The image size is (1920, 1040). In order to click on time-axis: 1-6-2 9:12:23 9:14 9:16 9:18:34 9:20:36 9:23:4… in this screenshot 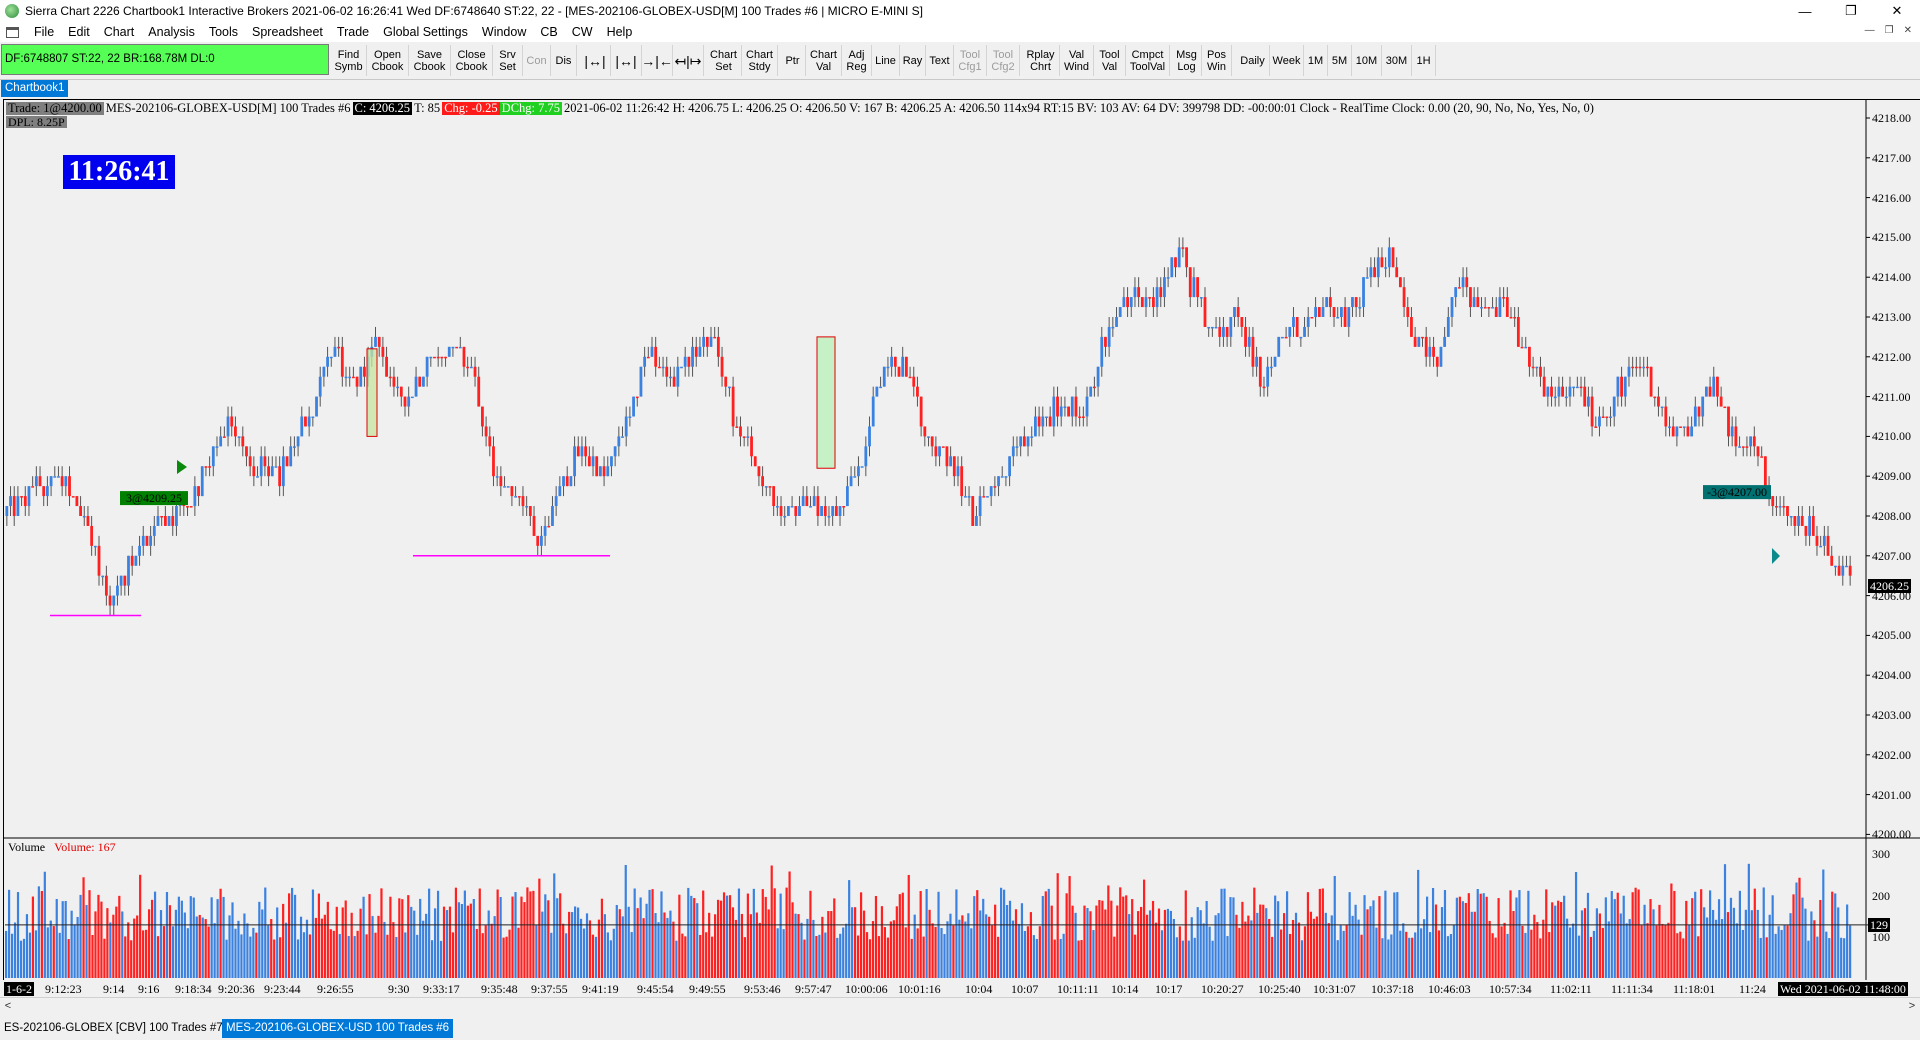, I will do `click(961, 989)`.